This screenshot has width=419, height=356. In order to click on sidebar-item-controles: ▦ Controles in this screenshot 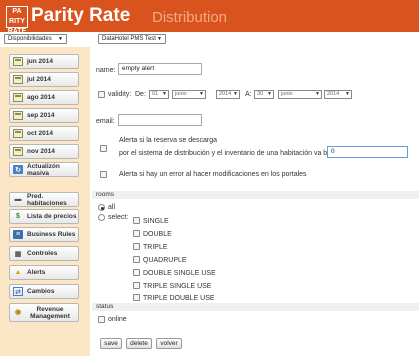, I will do `click(44, 253)`.